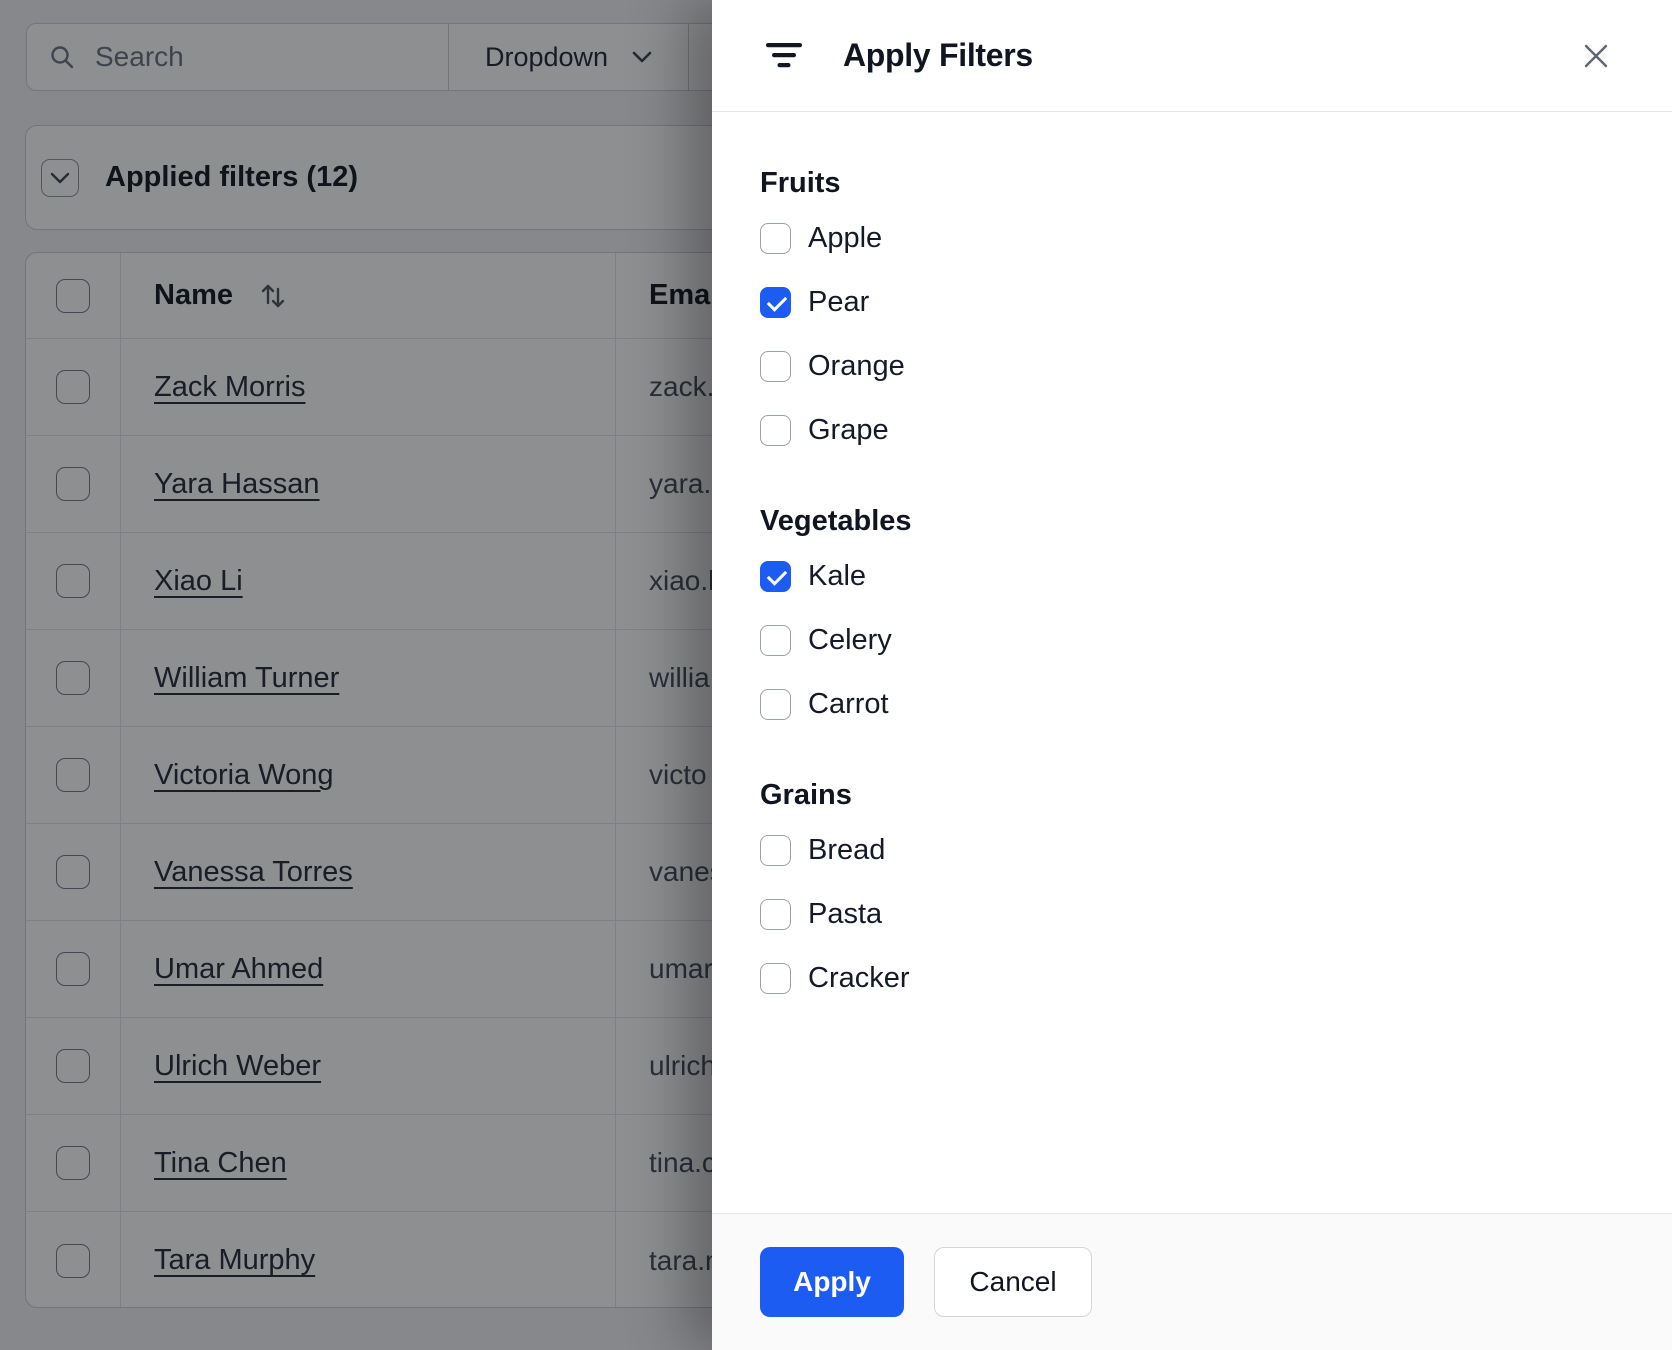 The image size is (1672, 1350). I want to click on filter-section: Fruits Apple Pear Orange Grape, so click(1192, 305).